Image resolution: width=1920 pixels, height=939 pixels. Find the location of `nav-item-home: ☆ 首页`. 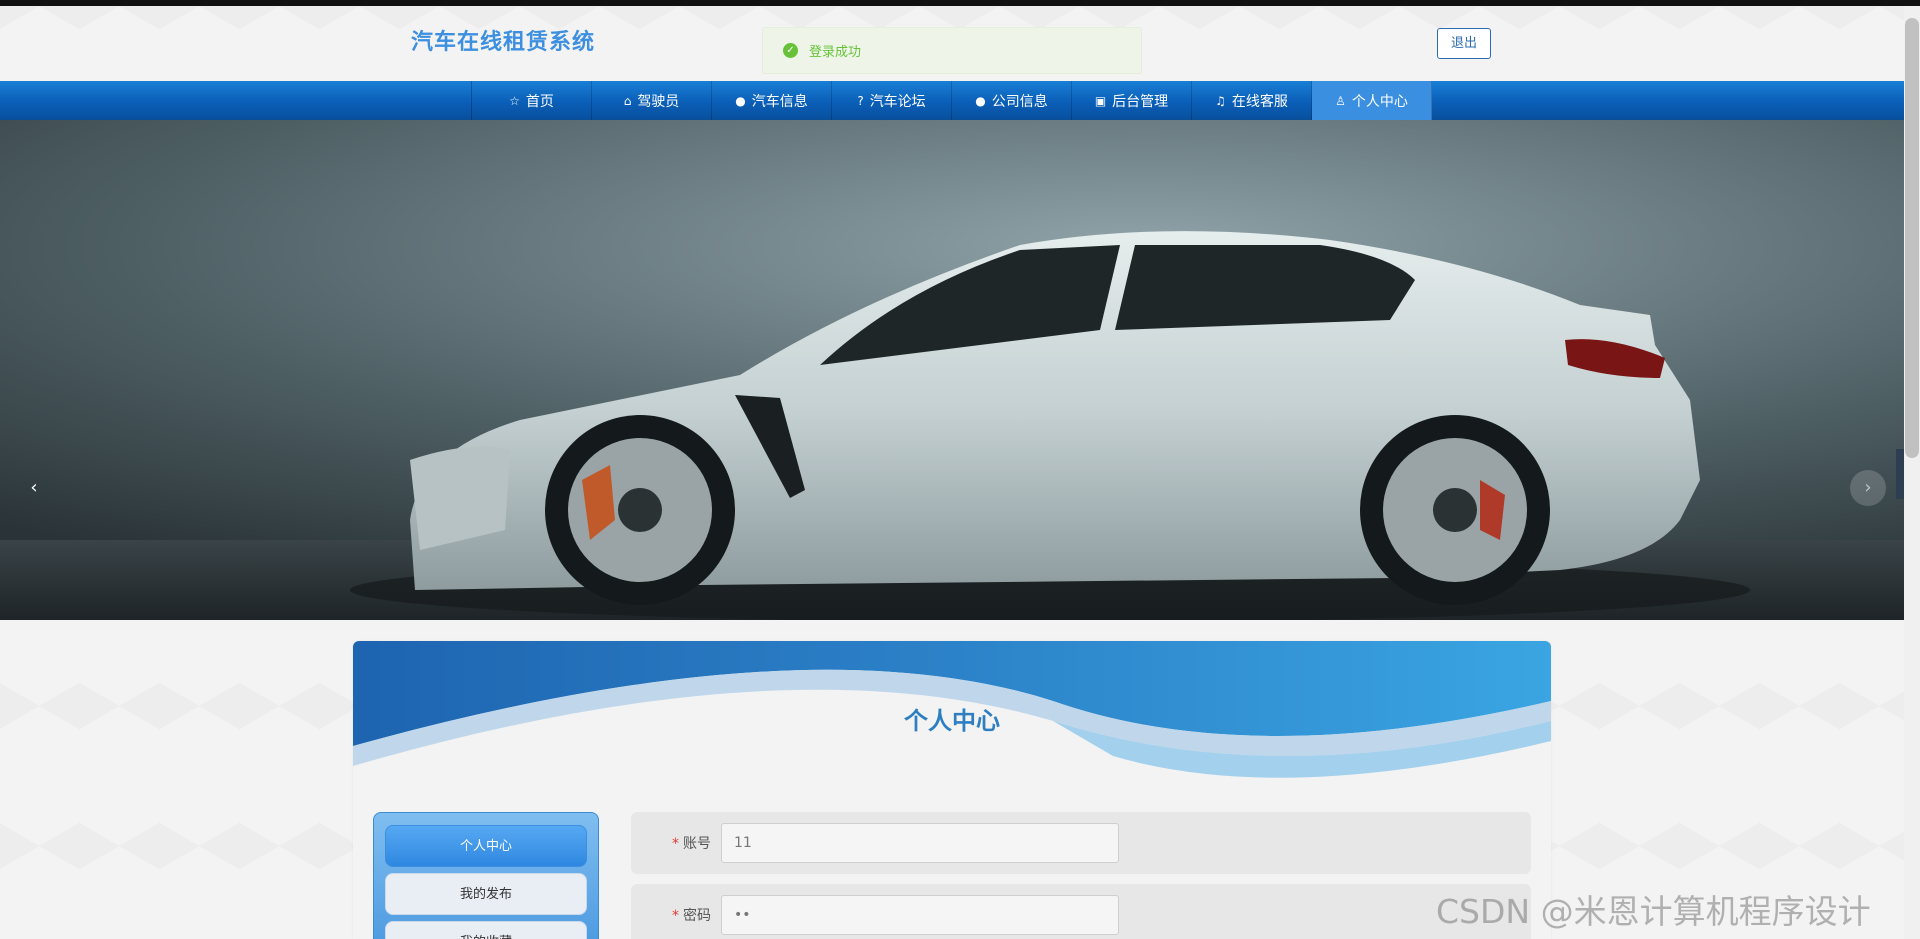

nav-item-home: ☆ 首页 is located at coordinates (532, 100).